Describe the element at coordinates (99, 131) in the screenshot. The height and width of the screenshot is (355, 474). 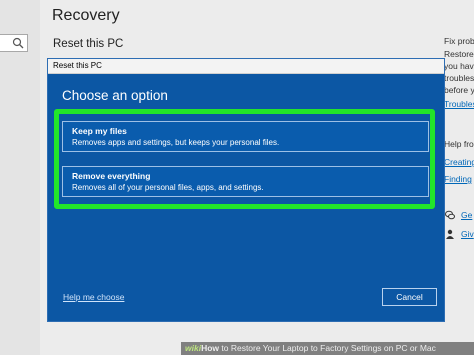
I see `option-title: Keep my files` at that location.